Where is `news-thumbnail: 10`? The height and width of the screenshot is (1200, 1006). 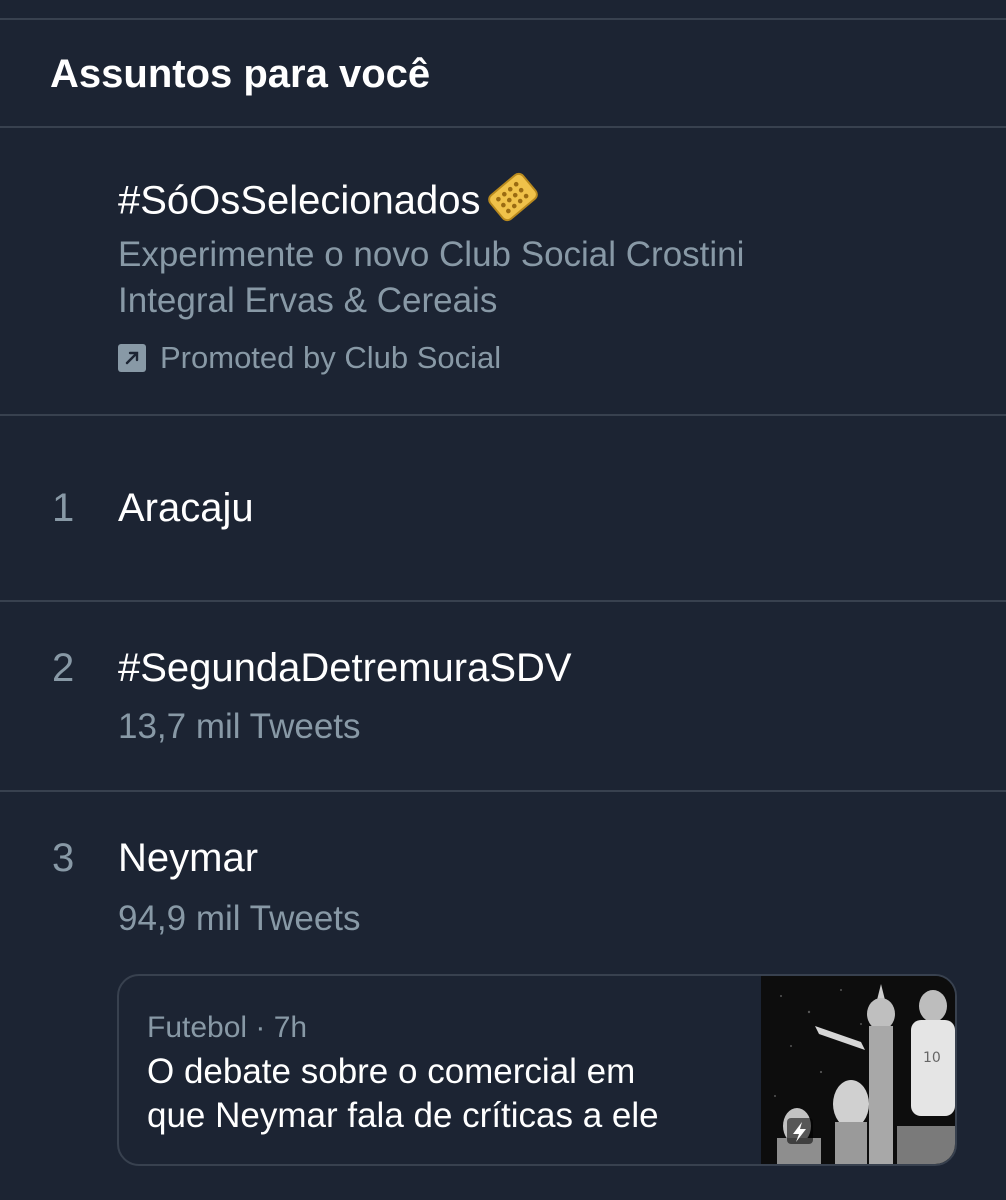 news-thumbnail: 10 is located at coordinates (858, 1070).